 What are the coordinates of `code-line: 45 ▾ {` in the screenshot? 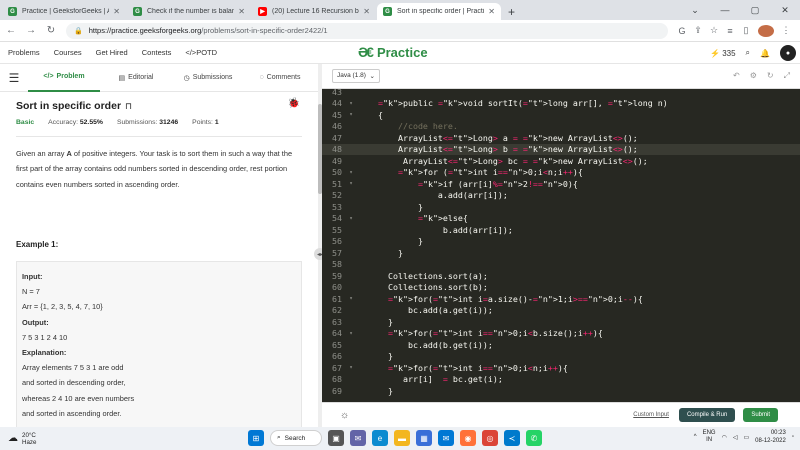 It's located at (561, 115).